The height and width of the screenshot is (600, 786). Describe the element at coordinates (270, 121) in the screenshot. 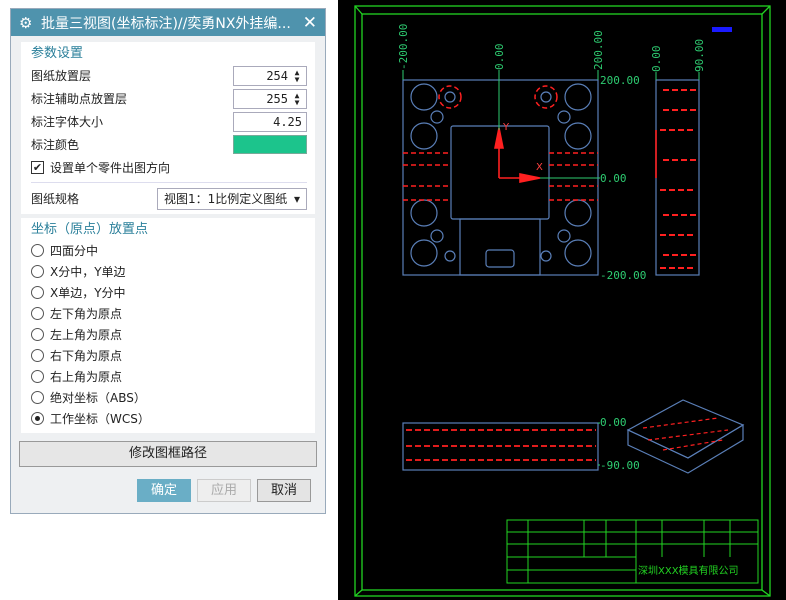

I see `font-size-input: 4.25` at that location.